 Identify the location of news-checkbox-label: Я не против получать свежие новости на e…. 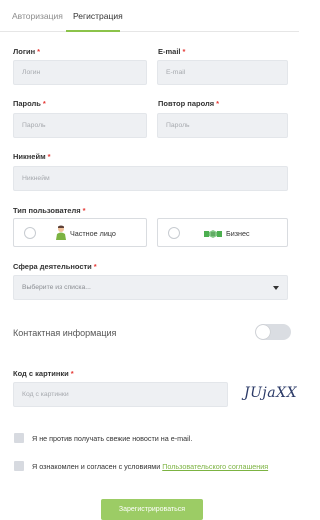
(112, 438).